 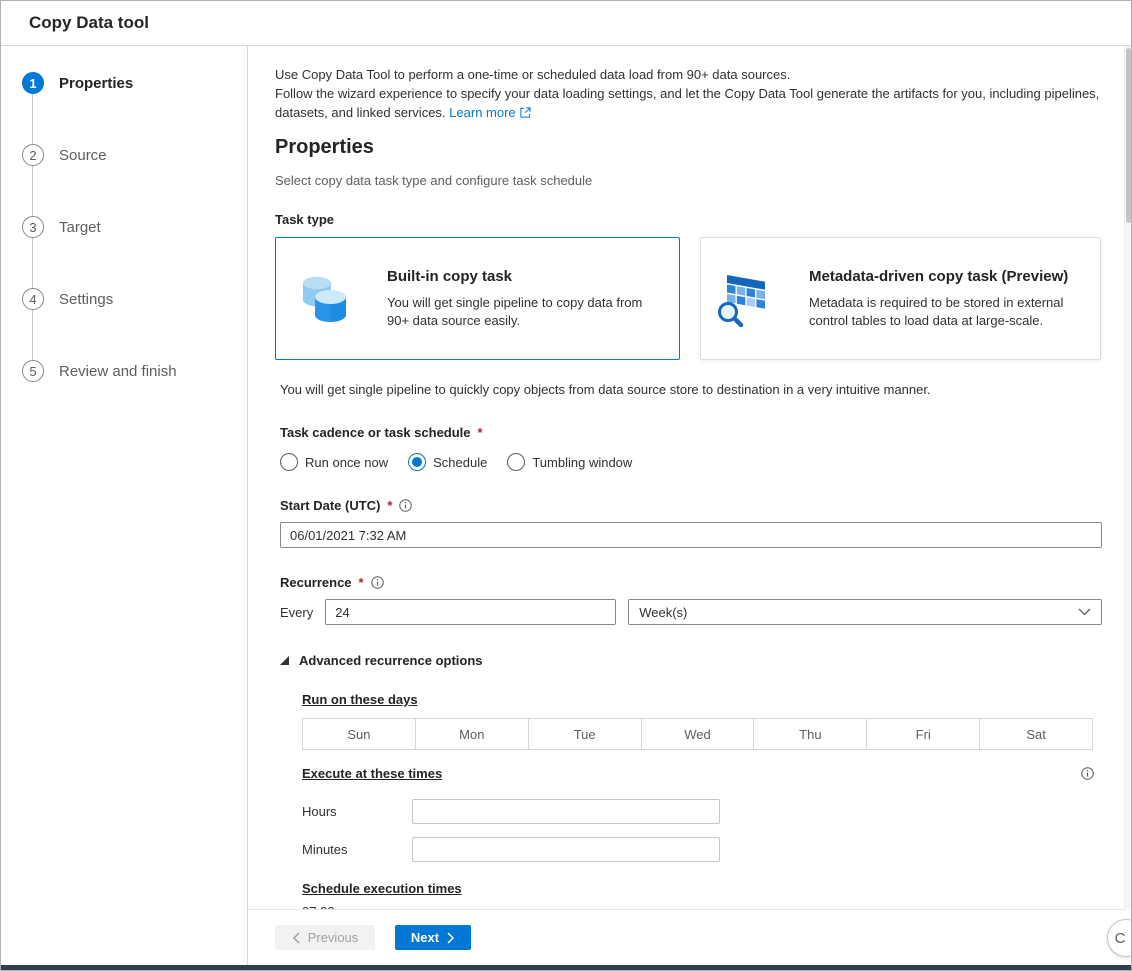 I want to click on wizard-footer: Previous Next C, so click(x=689, y=937).